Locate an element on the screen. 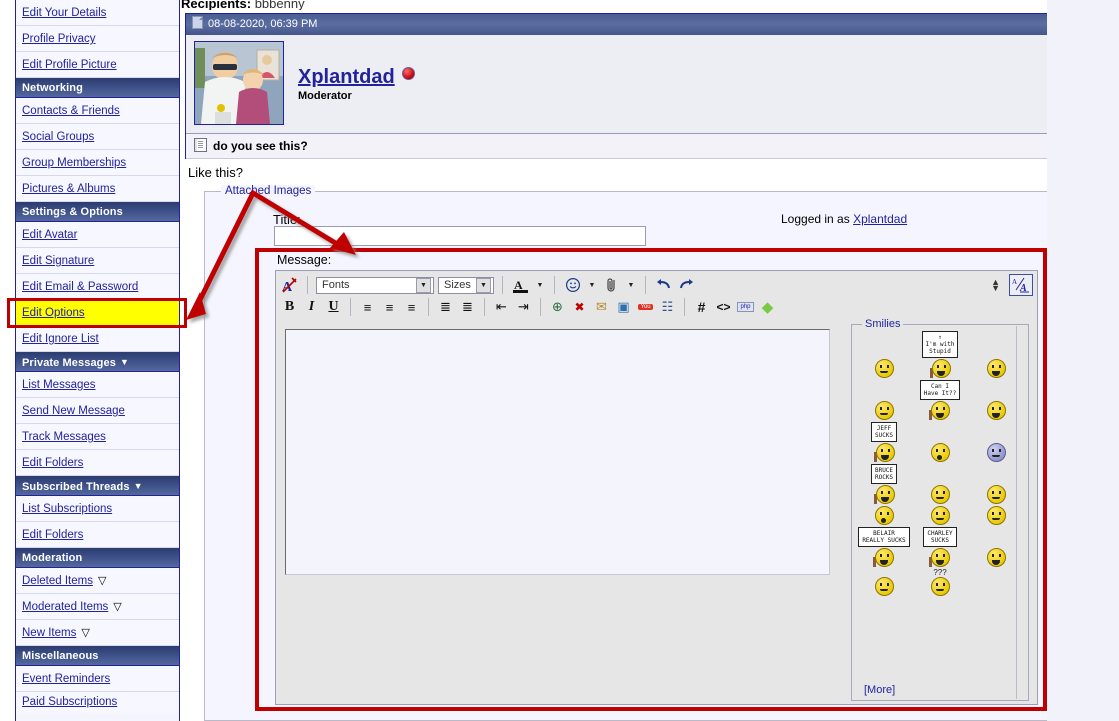 Image resolution: width=1119 pixels, height=721 pixels. smilies-more-label: [More] is located at coordinates (879, 690).